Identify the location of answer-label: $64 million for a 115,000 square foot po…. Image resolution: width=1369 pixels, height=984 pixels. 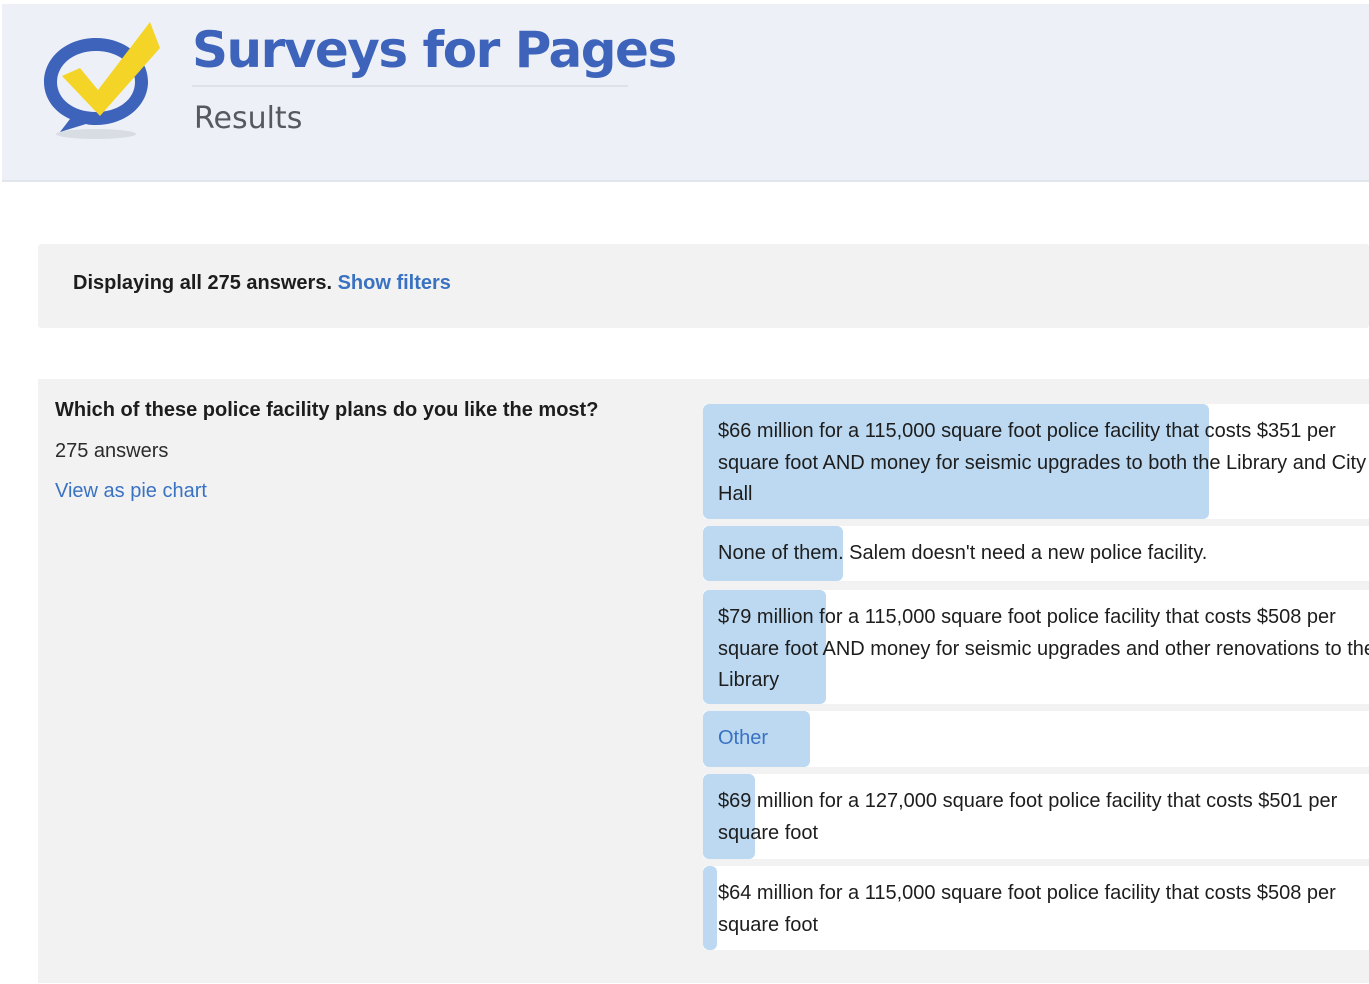
(1027, 909).